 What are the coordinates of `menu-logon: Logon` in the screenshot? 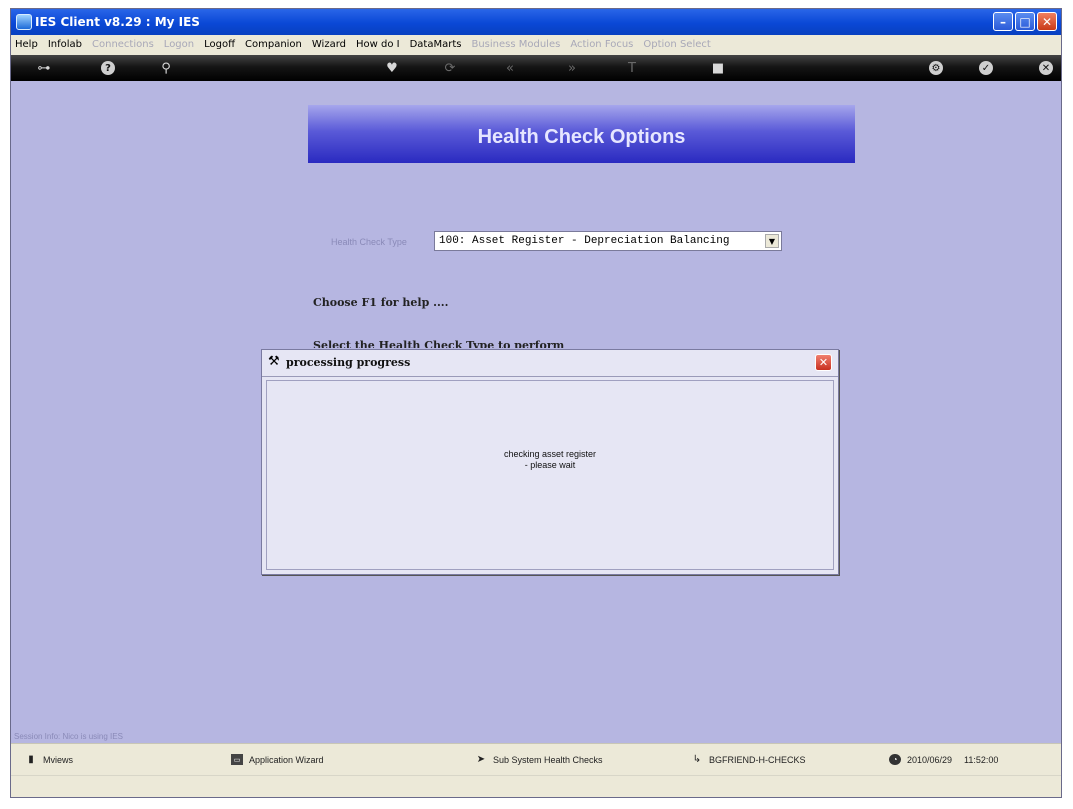 It's located at (179, 44).